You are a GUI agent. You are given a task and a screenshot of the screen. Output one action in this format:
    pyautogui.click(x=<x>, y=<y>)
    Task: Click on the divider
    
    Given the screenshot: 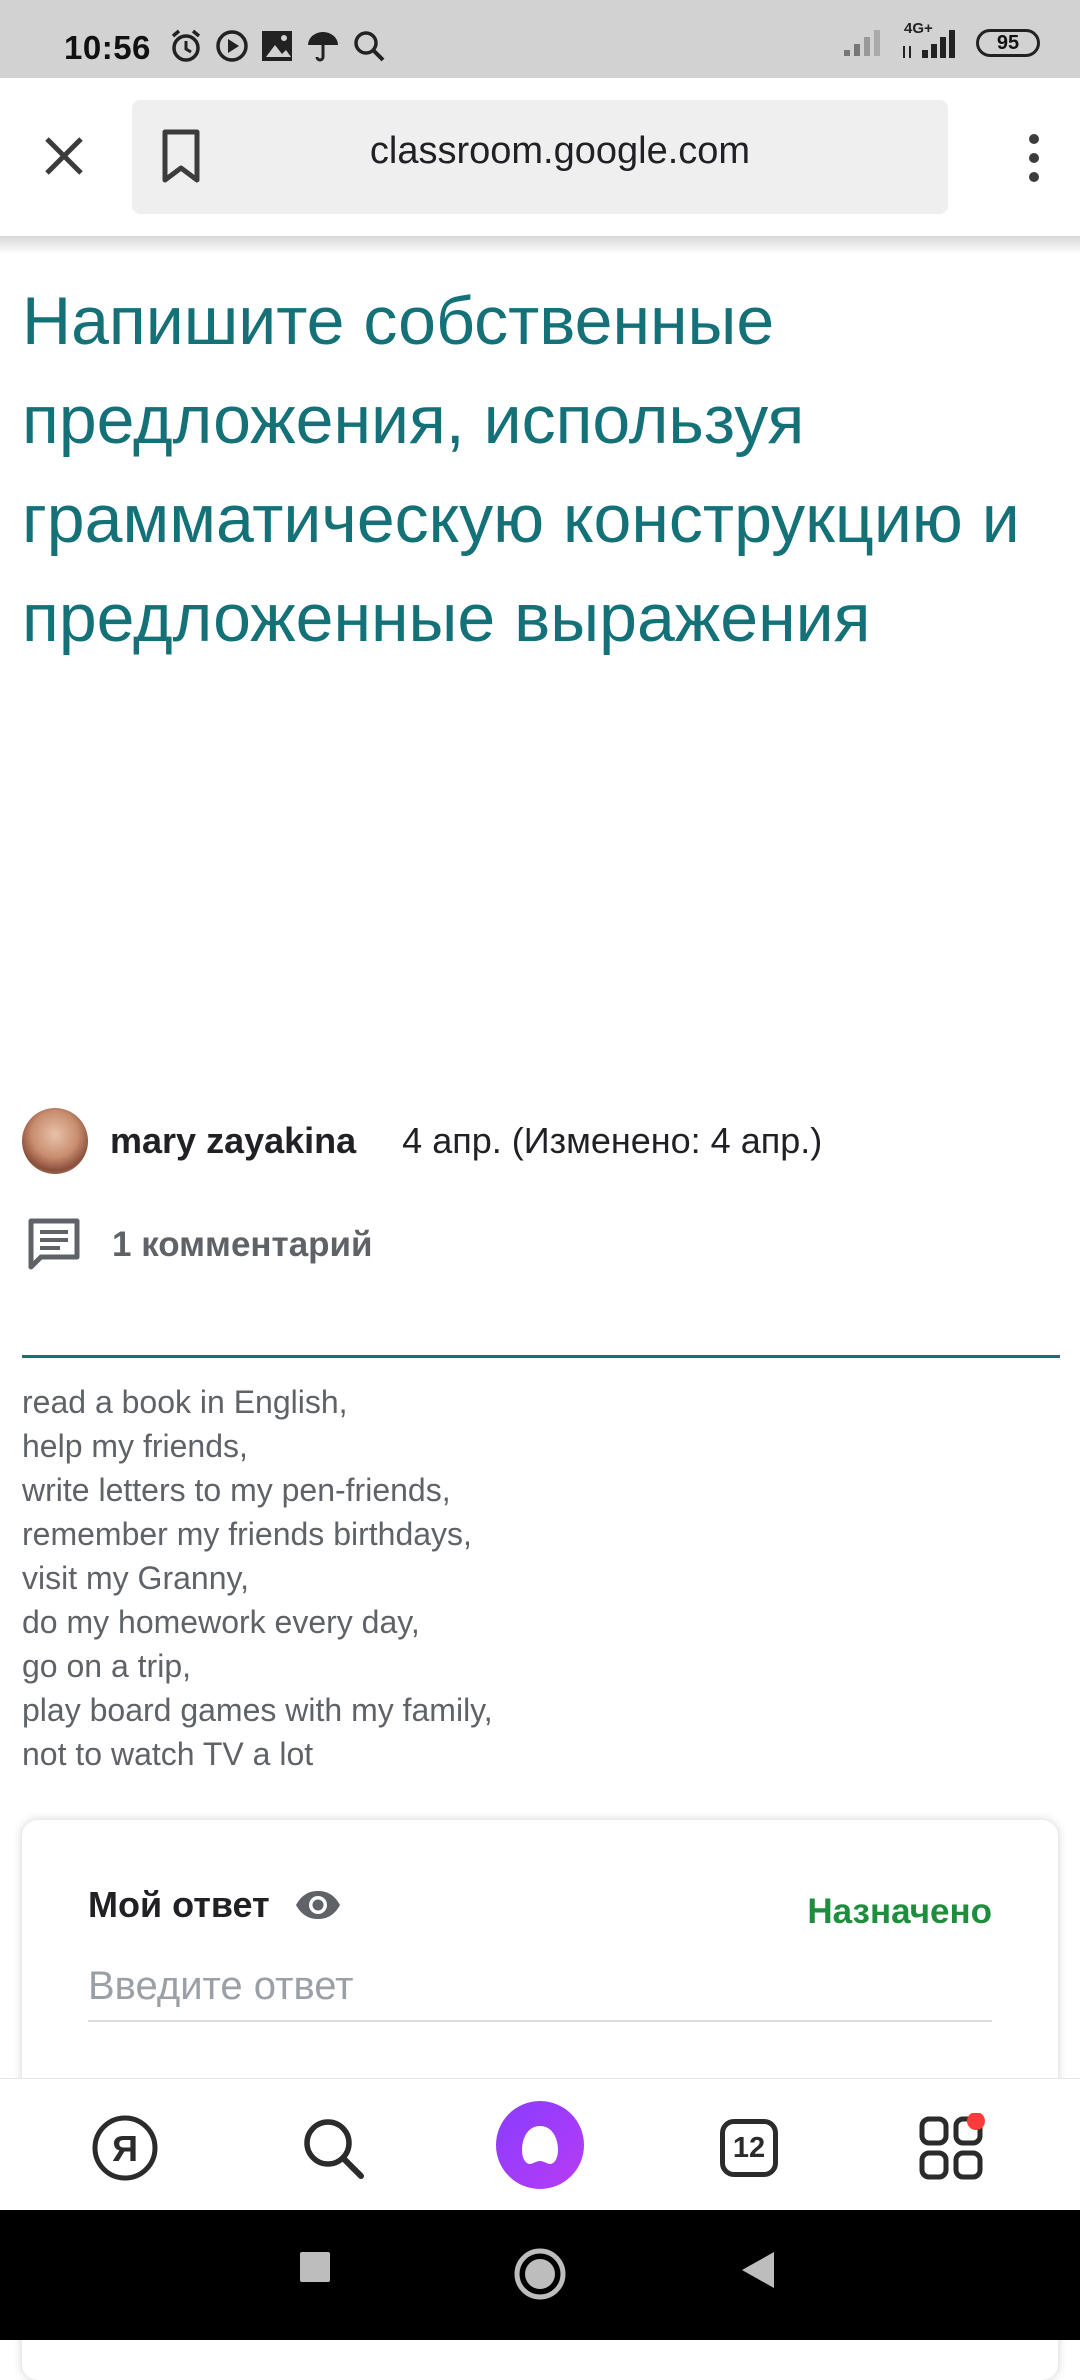 What is the action you would take?
    pyautogui.click(x=541, y=1356)
    